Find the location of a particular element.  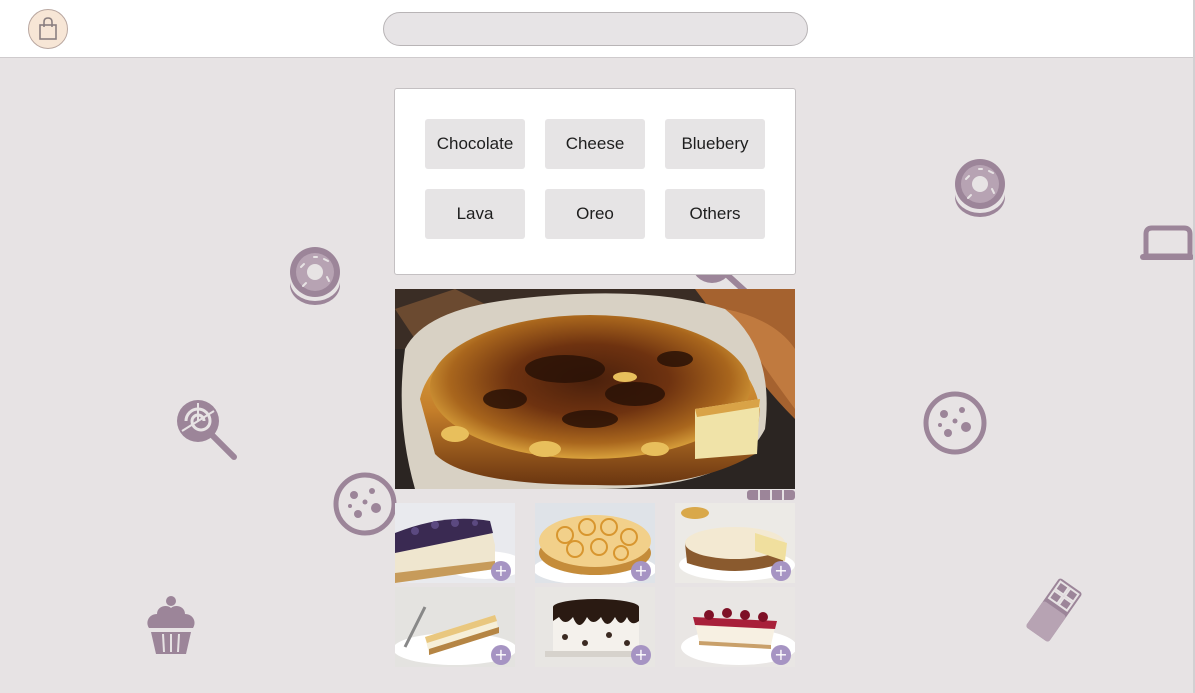

category-button-bluebery: Bluebery is located at coordinates (715, 144).